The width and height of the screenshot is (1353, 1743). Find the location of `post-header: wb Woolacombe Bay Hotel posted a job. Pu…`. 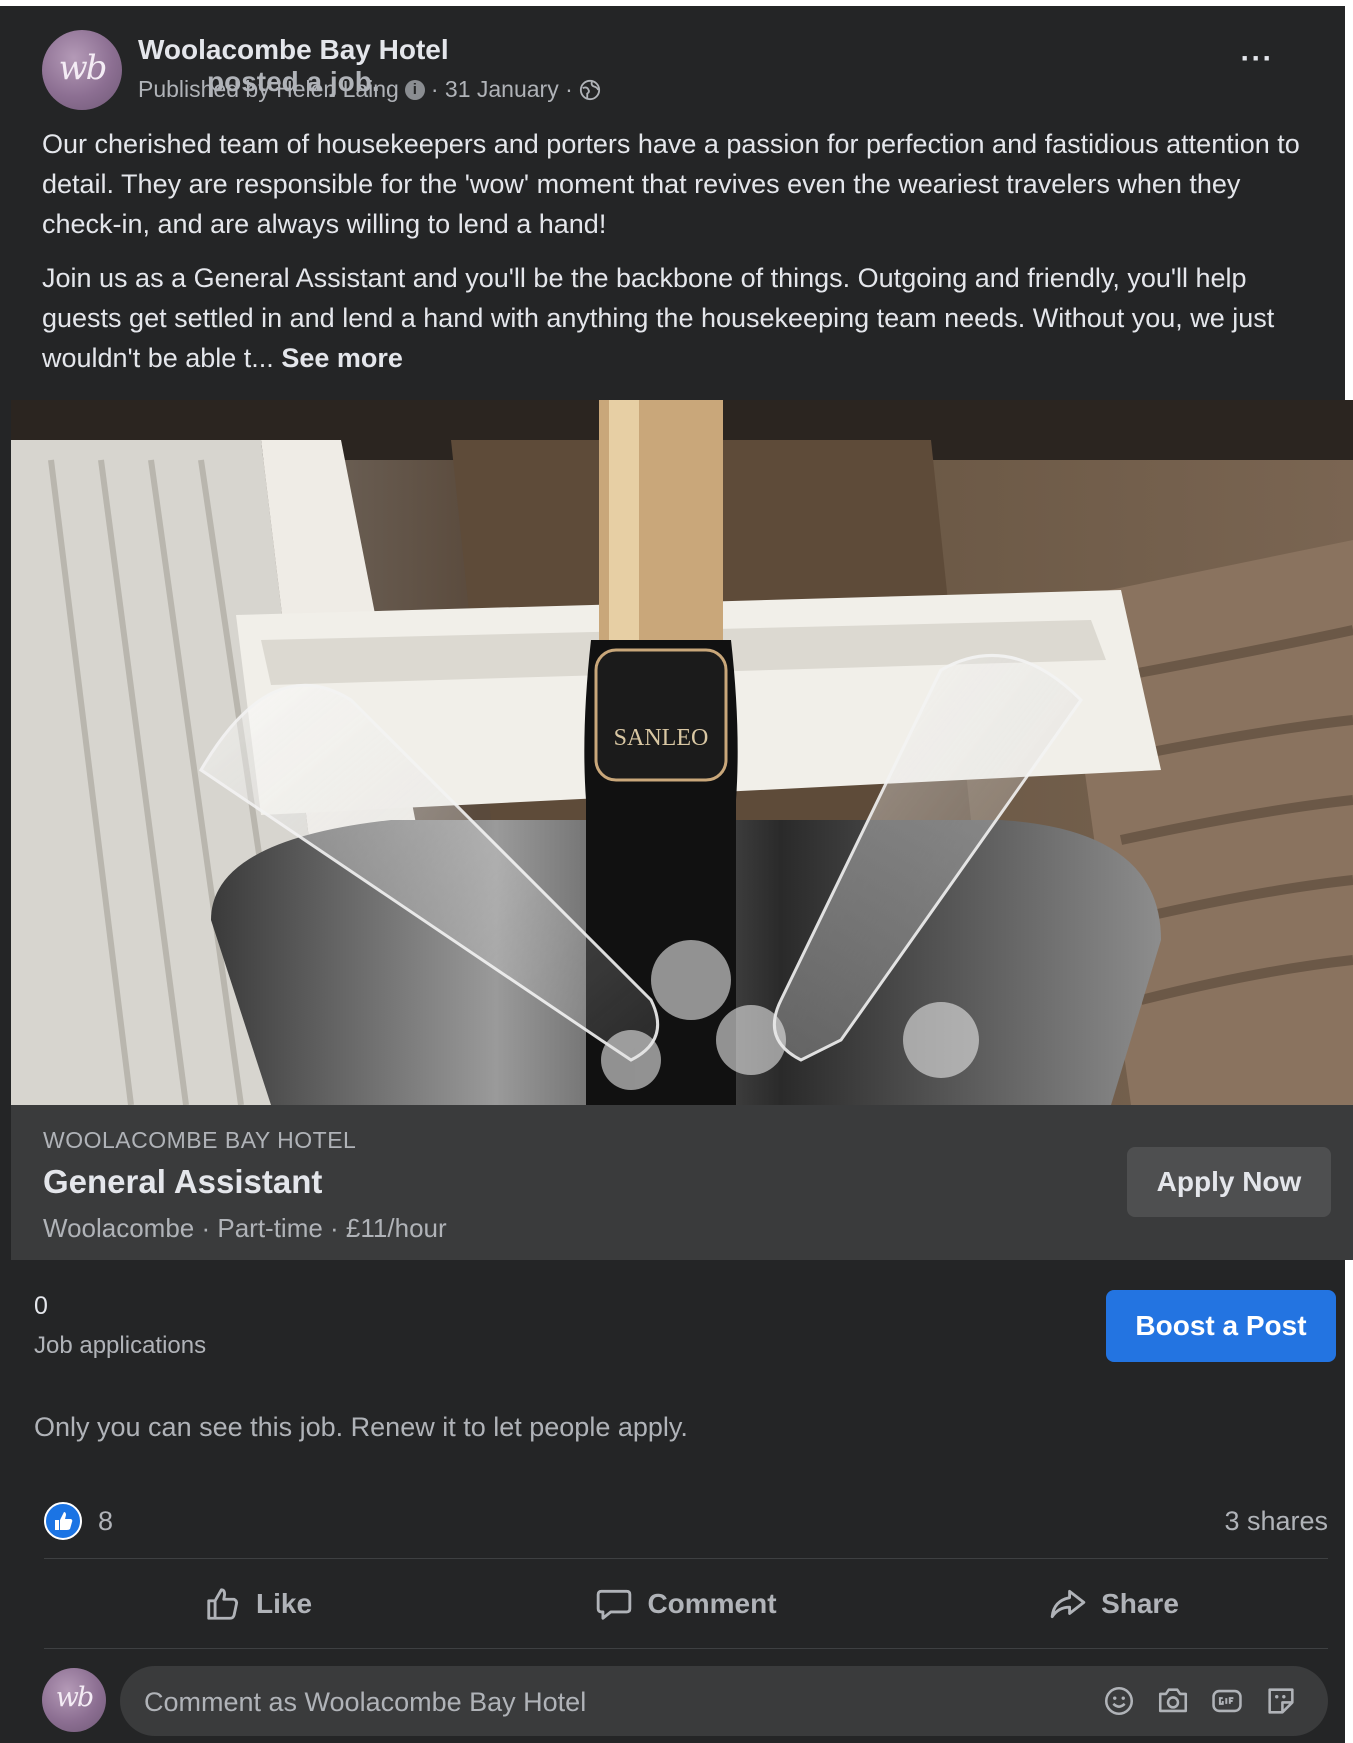

post-header: wb Woolacombe Bay Hotel posted a job. Pu… is located at coordinates (672, 70).